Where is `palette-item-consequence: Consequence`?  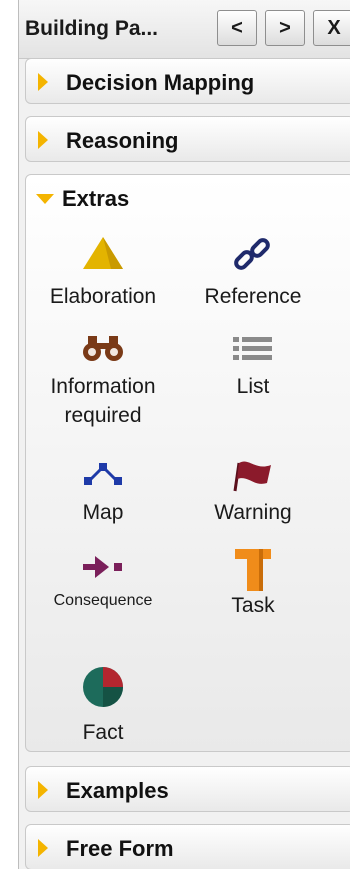 palette-item-consequence: Consequence is located at coordinates (103, 593).